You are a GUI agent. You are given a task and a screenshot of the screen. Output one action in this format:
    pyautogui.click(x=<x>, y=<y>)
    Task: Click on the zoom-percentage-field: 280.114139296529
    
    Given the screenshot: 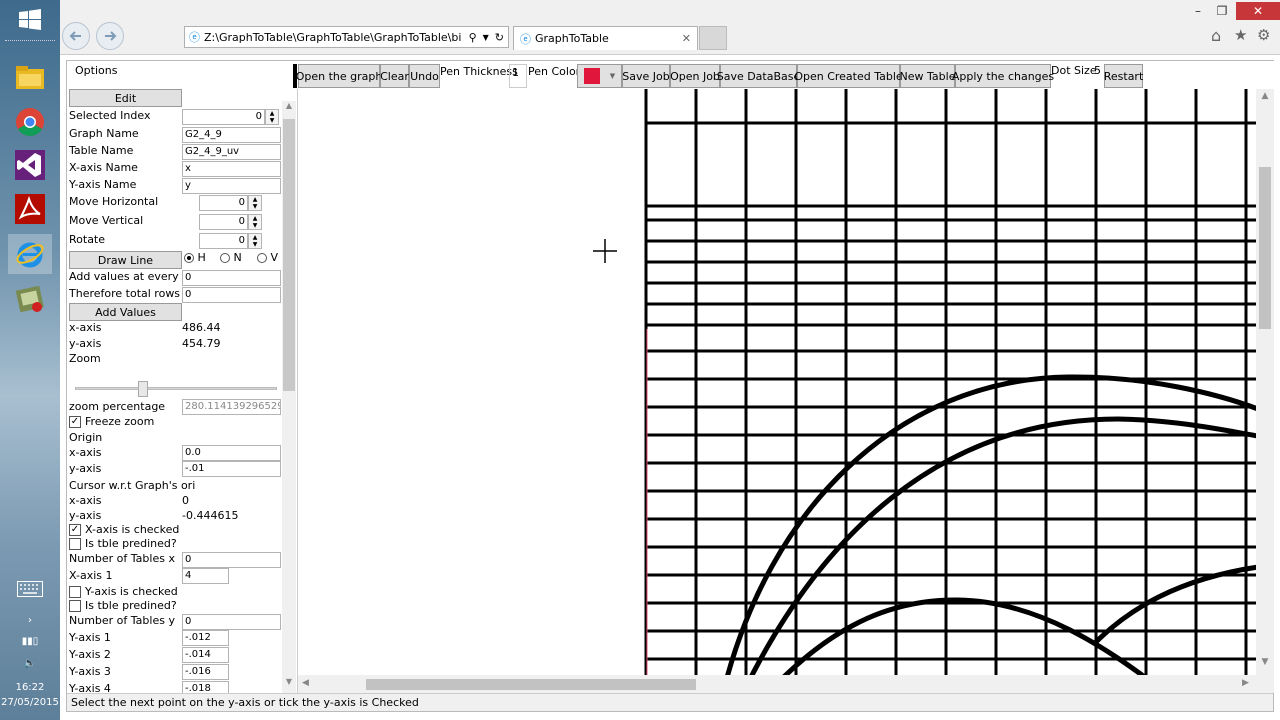 What is the action you would take?
    pyautogui.click(x=231, y=407)
    